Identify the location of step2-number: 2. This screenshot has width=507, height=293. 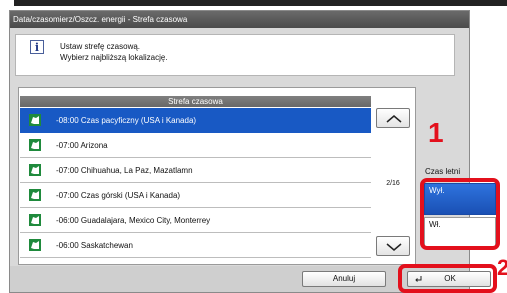
(502, 267).